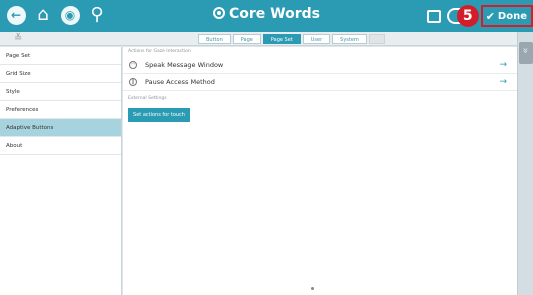 This screenshot has height=295, width=533. What do you see at coordinates (60, 92) in the screenshot?
I see `sidebar-item-style: Style` at bounding box center [60, 92].